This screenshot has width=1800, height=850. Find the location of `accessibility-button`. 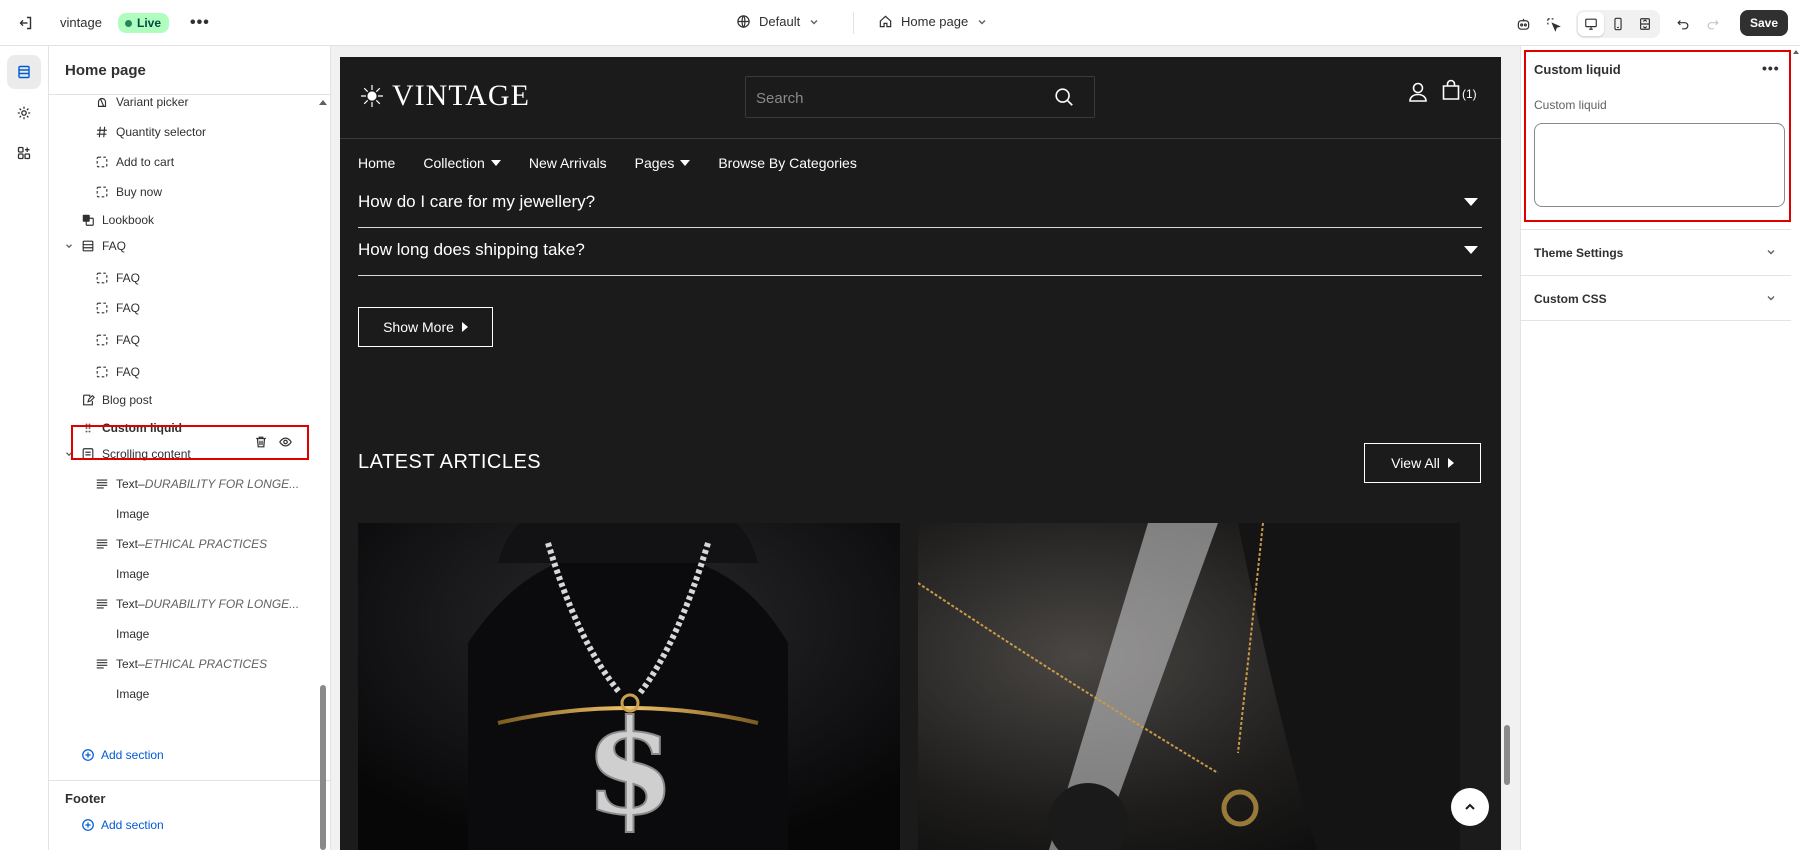

accessibility-button is located at coordinates (1523, 24).